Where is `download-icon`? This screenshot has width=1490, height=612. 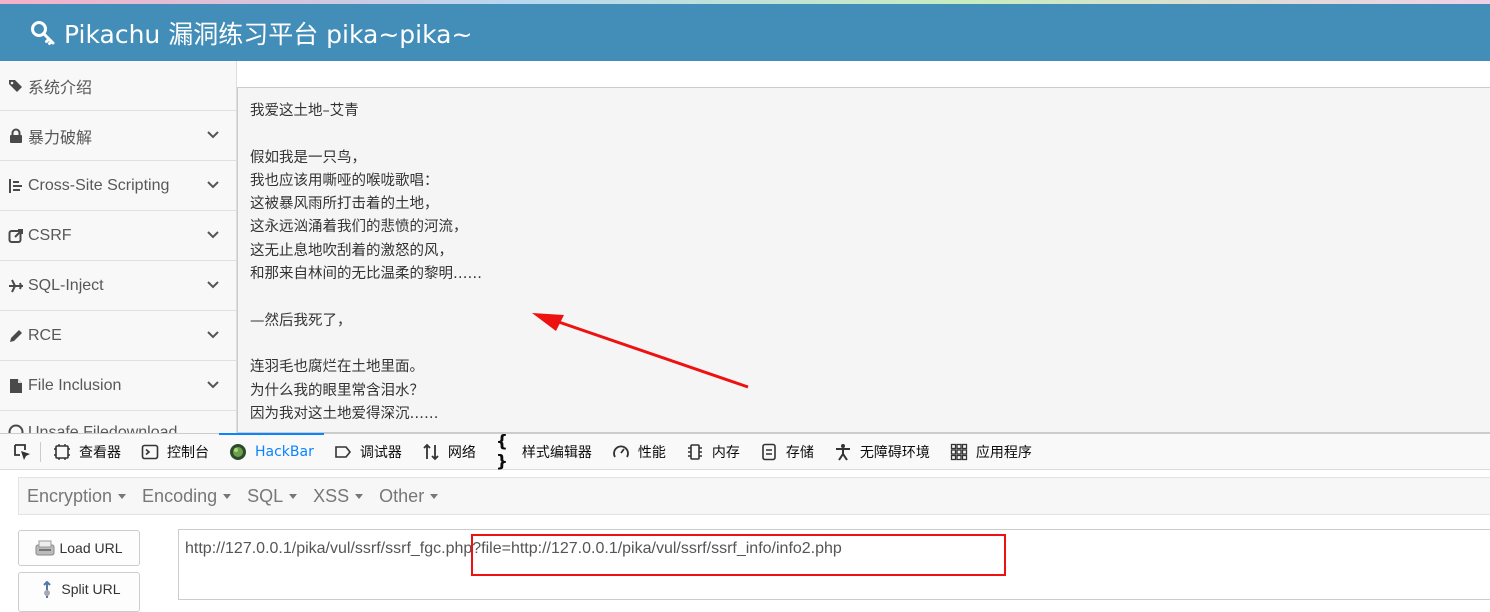 download-icon is located at coordinates (16, 428).